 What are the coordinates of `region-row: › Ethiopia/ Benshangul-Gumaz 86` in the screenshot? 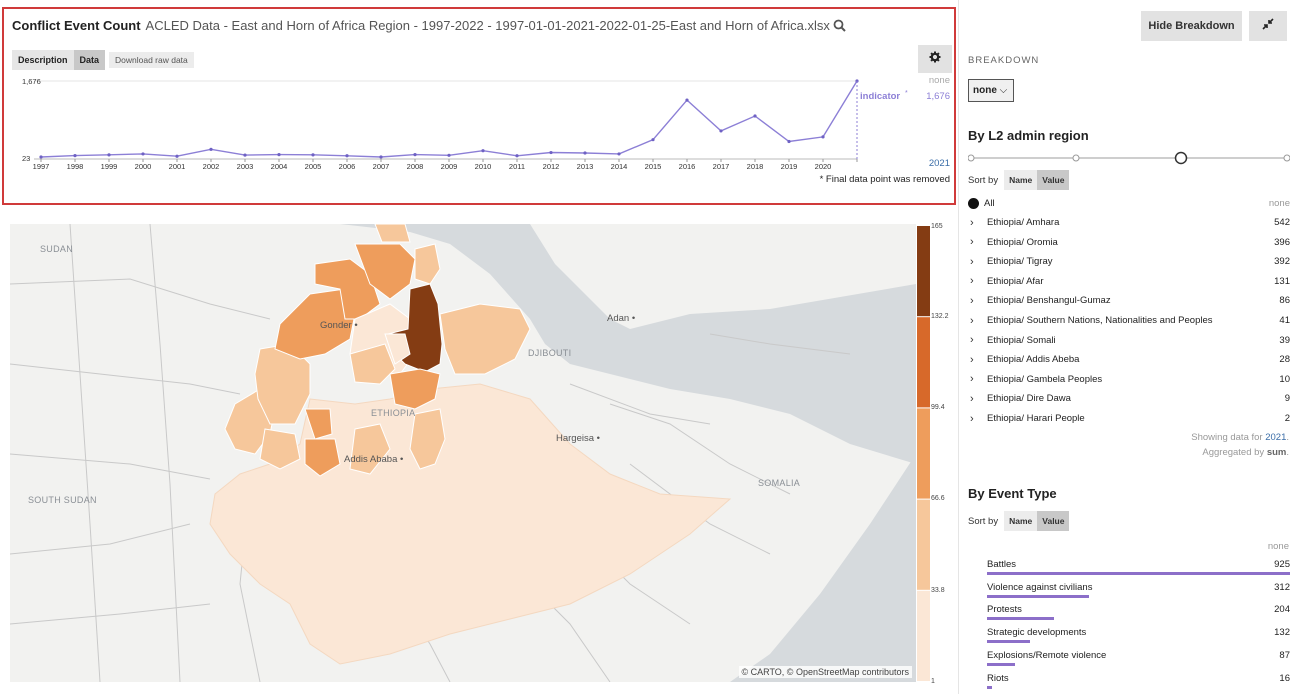 It's located at (1130, 300).